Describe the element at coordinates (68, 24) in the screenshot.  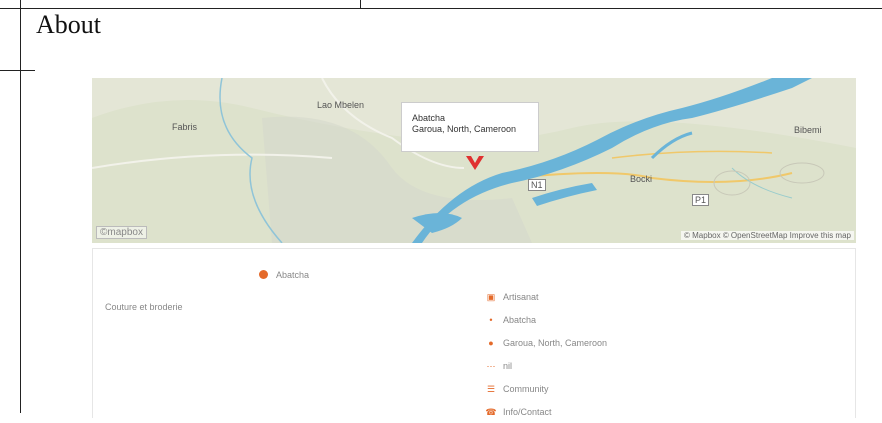
I see `page-title: About` at that location.